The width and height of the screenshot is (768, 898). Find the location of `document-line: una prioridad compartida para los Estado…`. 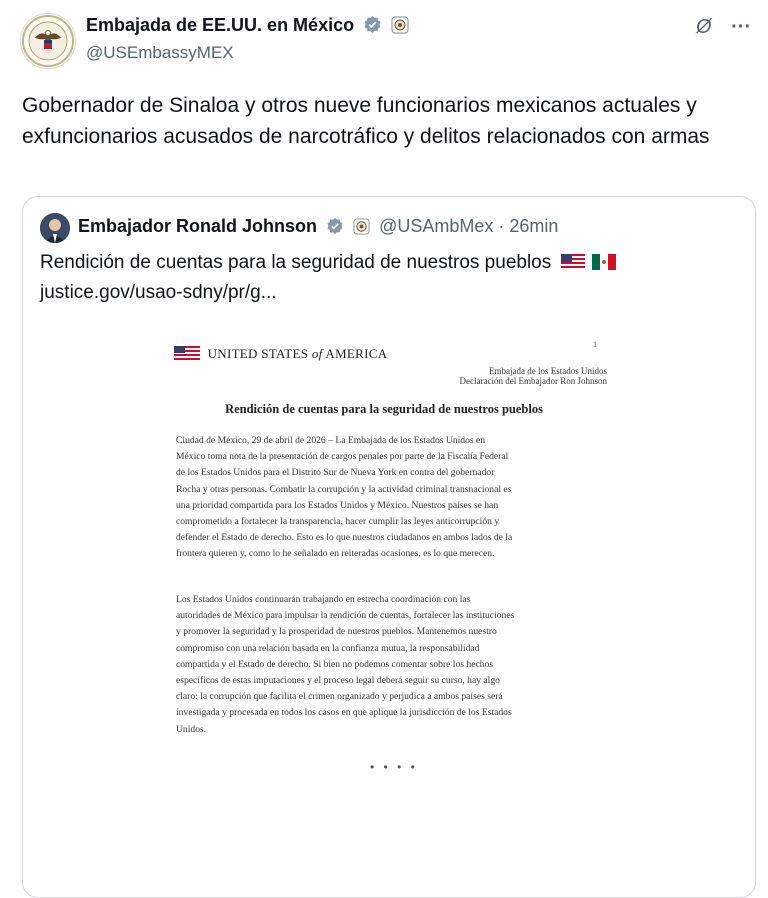

document-line: una prioridad compartida para los Estado… is located at coordinates (337, 505).